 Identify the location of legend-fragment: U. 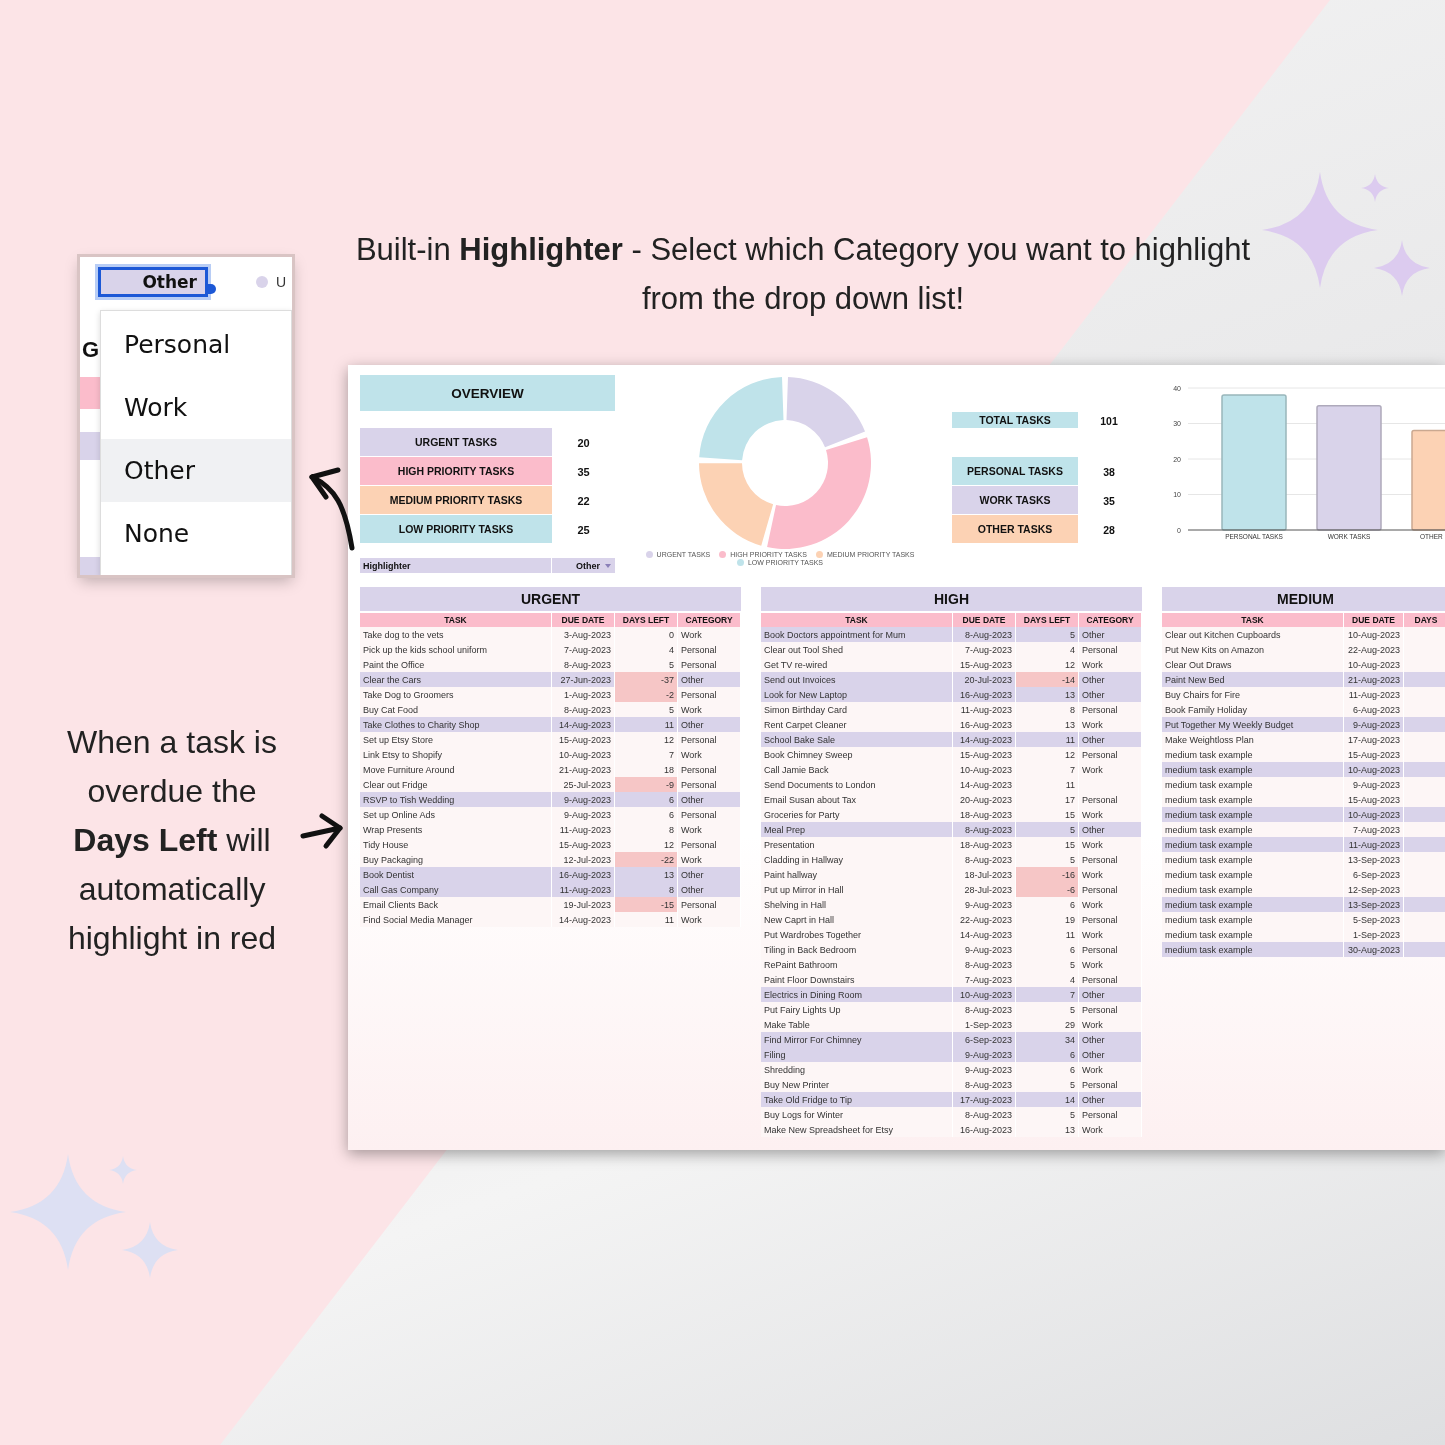
(281, 282).